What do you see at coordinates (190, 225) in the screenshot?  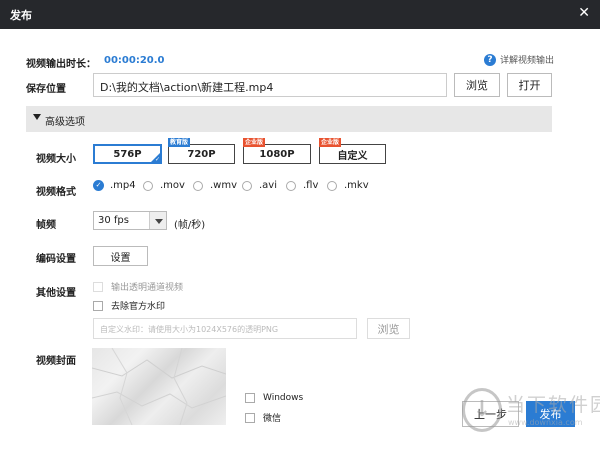 I see `framerate-unit: (帧/秒)` at bounding box center [190, 225].